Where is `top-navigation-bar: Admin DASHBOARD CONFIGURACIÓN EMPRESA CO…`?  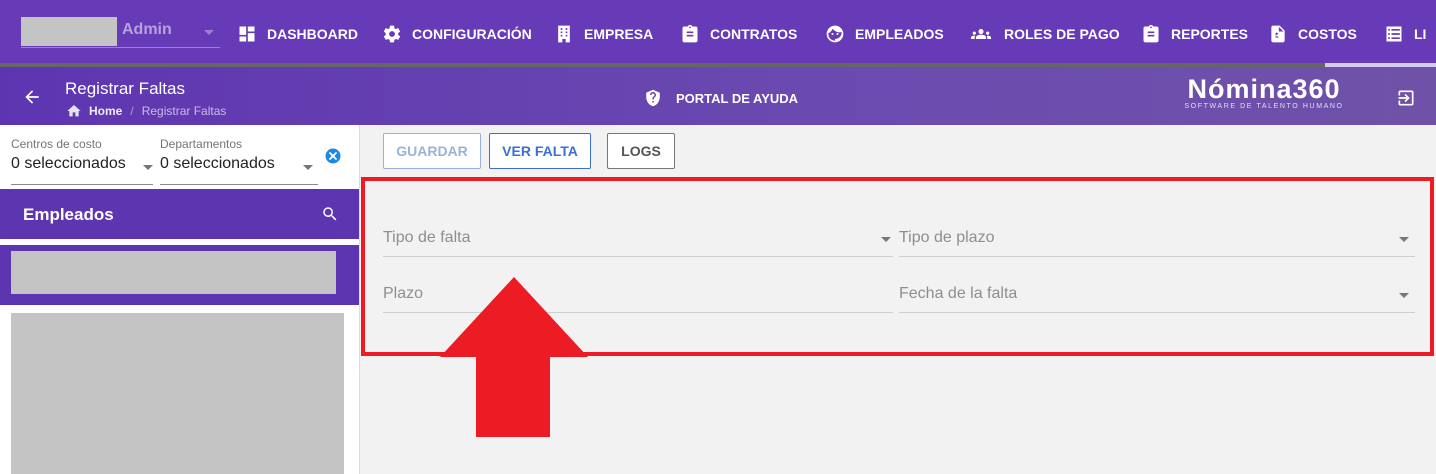 top-navigation-bar: Admin DASHBOARD CONFIGURACIÓN EMPRESA CO… is located at coordinates (718, 33).